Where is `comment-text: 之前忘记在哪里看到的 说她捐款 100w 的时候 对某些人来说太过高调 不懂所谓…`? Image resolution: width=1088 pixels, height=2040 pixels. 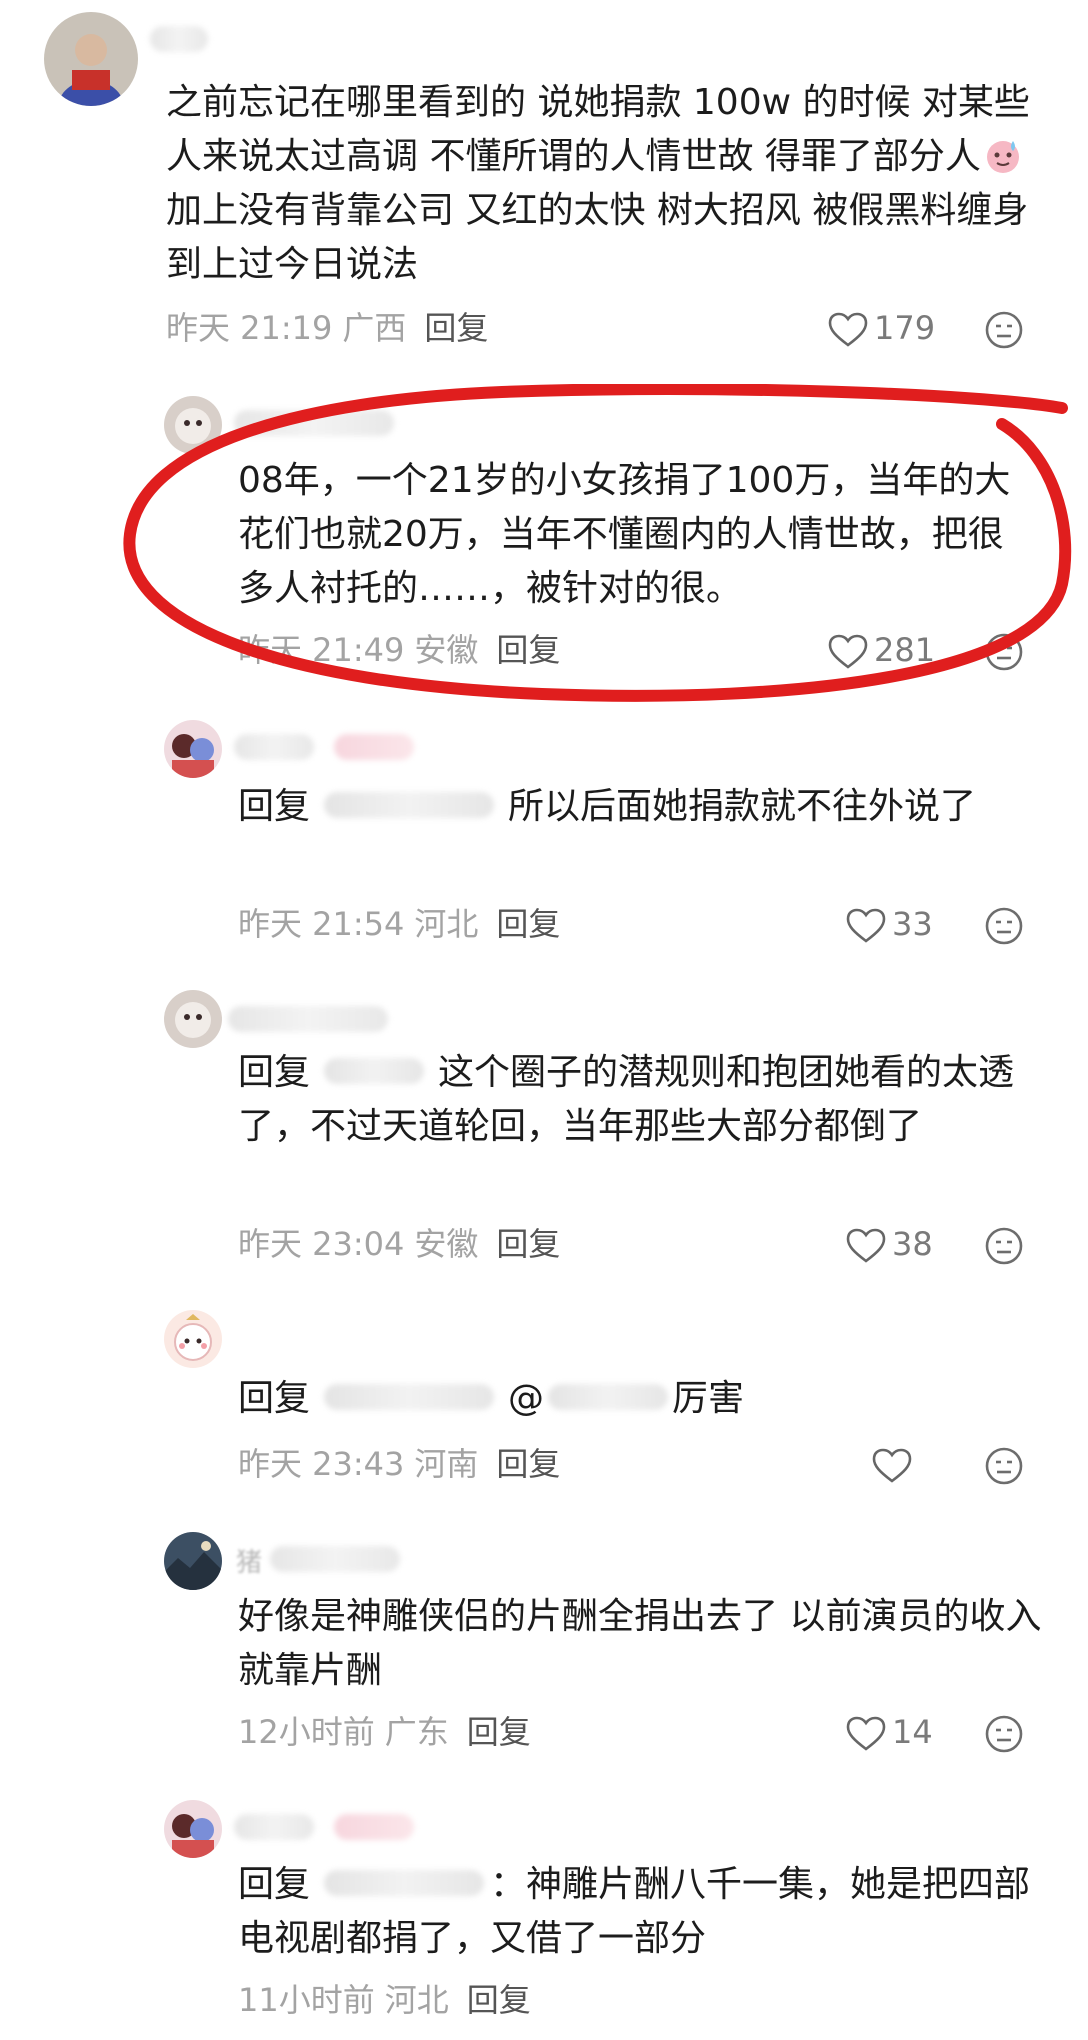
comment-text: 之前忘记在哪里看到的 说她捐款 100w 的时候 对某些人来说太过高调 不懂所谓… is located at coordinates (598, 183).